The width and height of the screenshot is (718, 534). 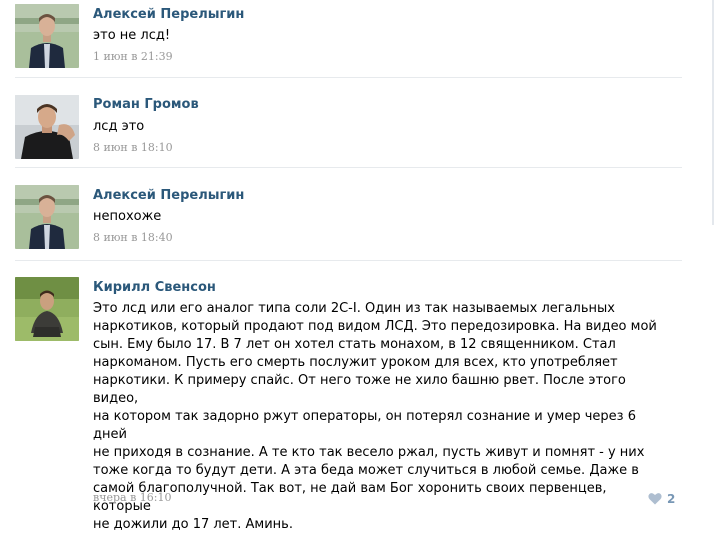 What do you see at coordinates (119, 126) in the screenshot?
I see `comment-text: лсд это` at bounding box center [119, 126].